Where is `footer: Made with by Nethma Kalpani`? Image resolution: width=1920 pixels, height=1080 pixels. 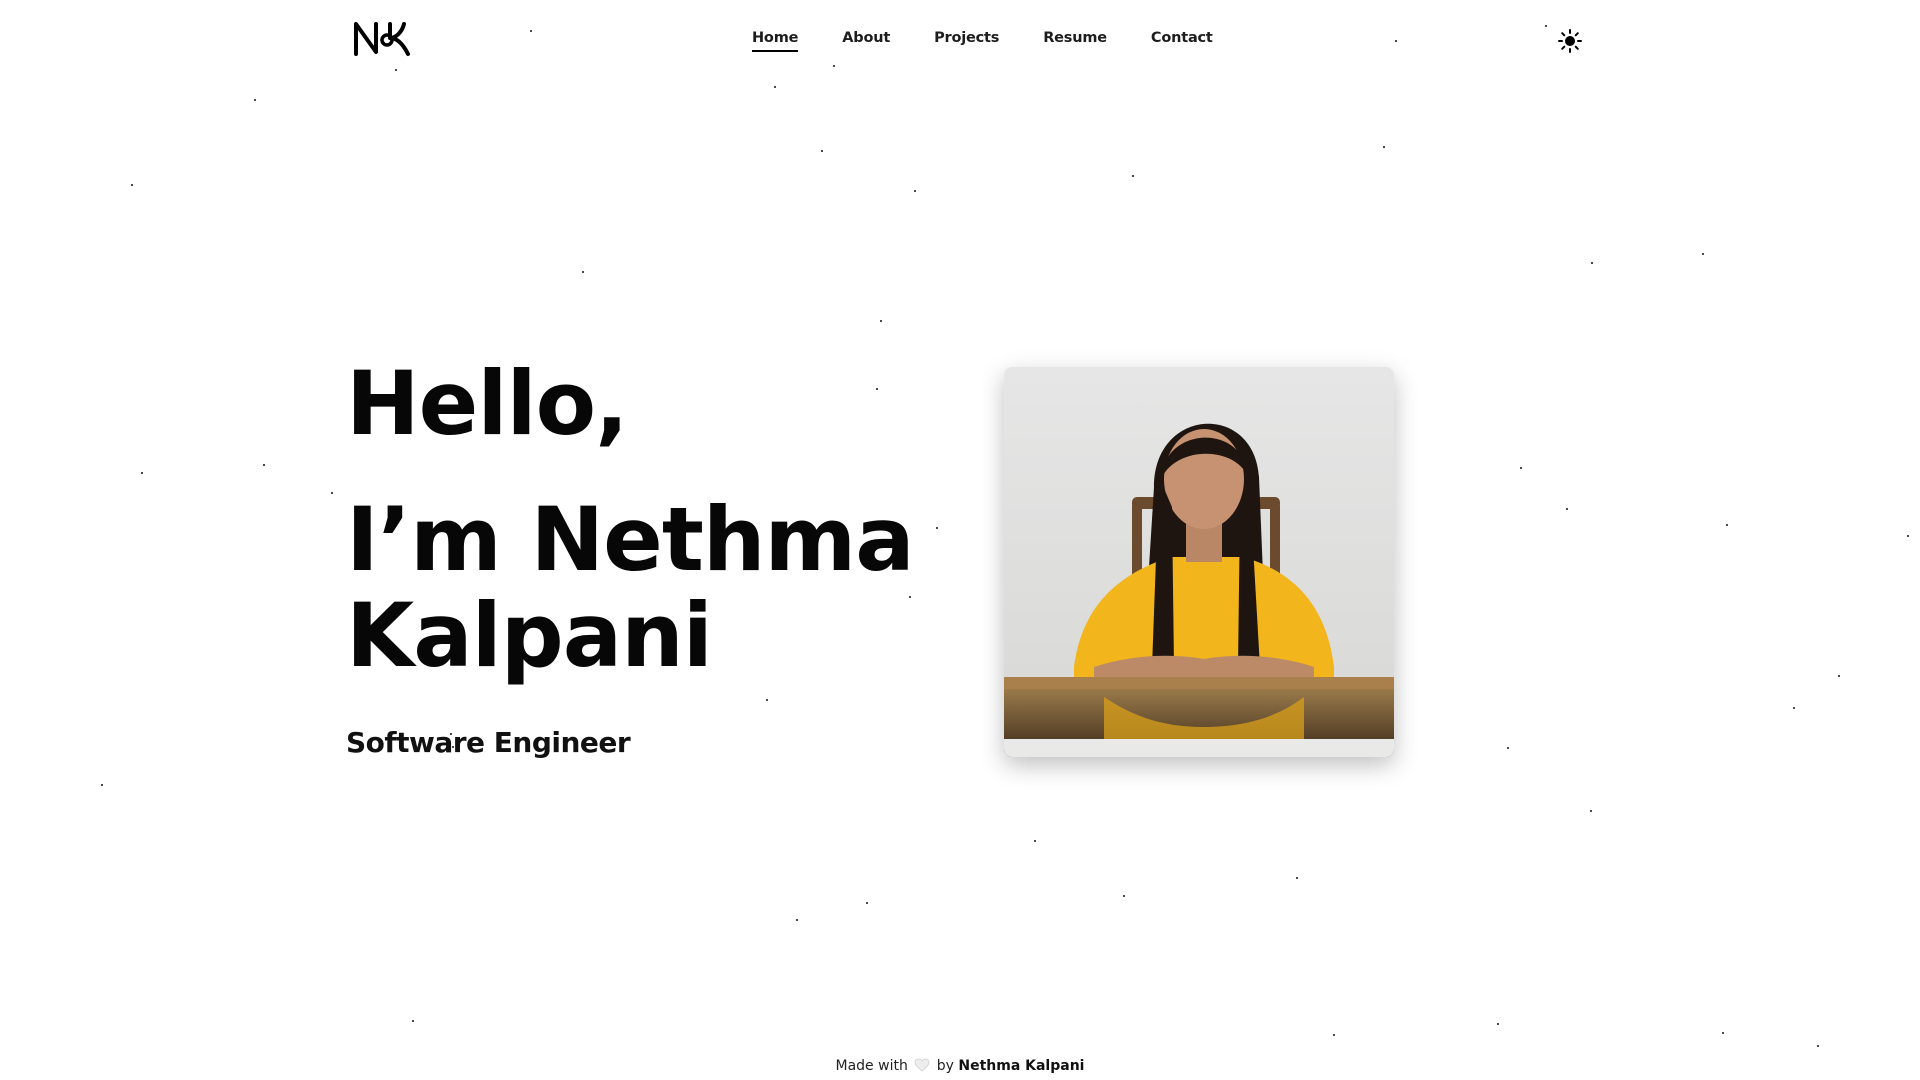 footer: Made with by Nethma Kalpani is located at coordinates (960, 1066).